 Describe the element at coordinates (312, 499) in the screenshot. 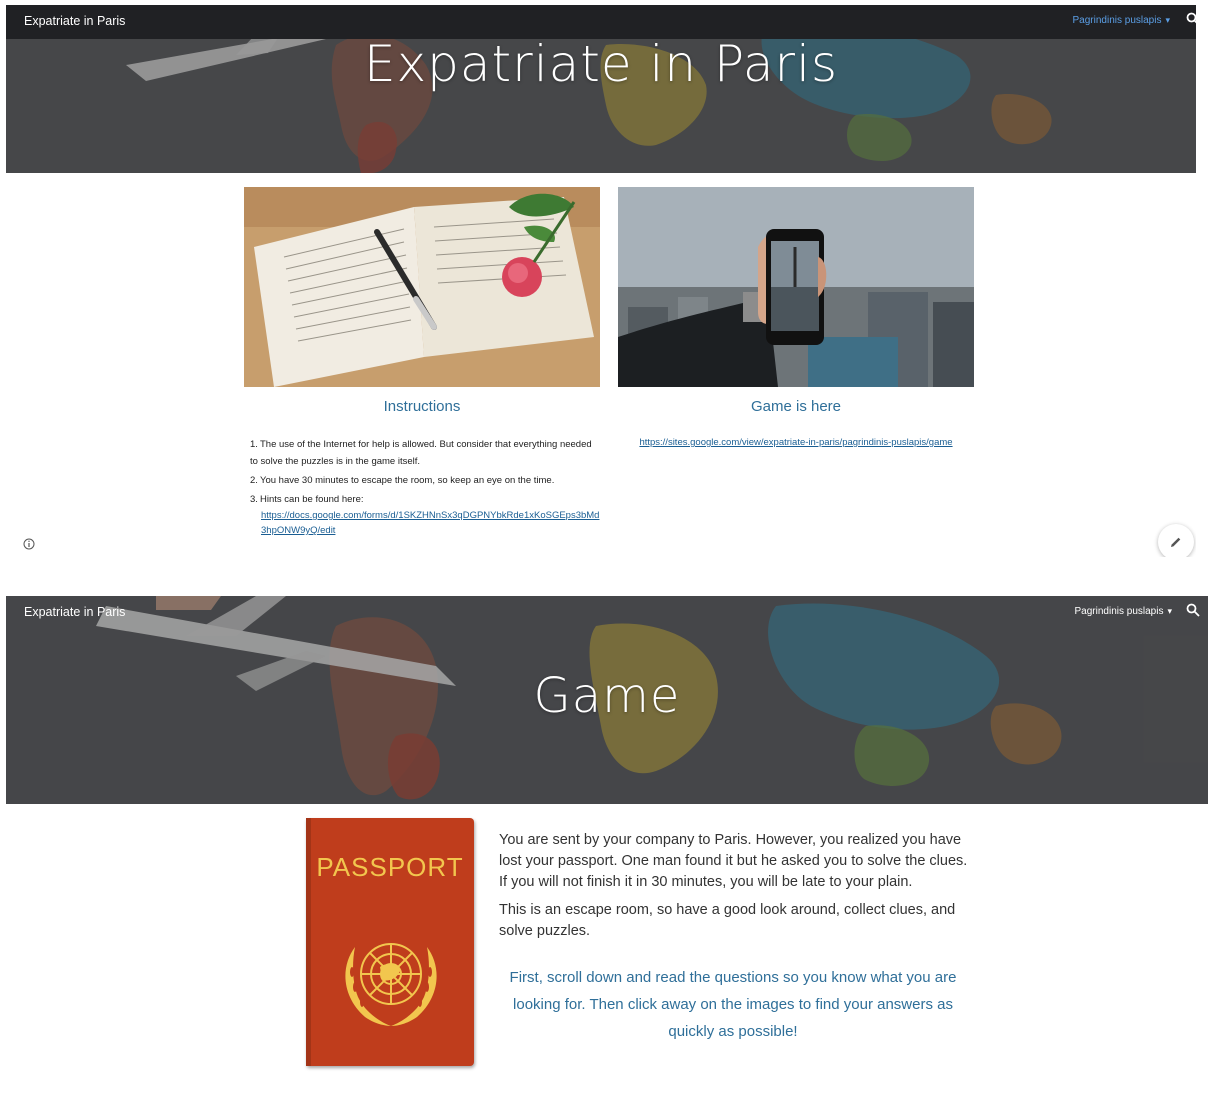

I see `instruction-text: Hints can be found here:` at that location.